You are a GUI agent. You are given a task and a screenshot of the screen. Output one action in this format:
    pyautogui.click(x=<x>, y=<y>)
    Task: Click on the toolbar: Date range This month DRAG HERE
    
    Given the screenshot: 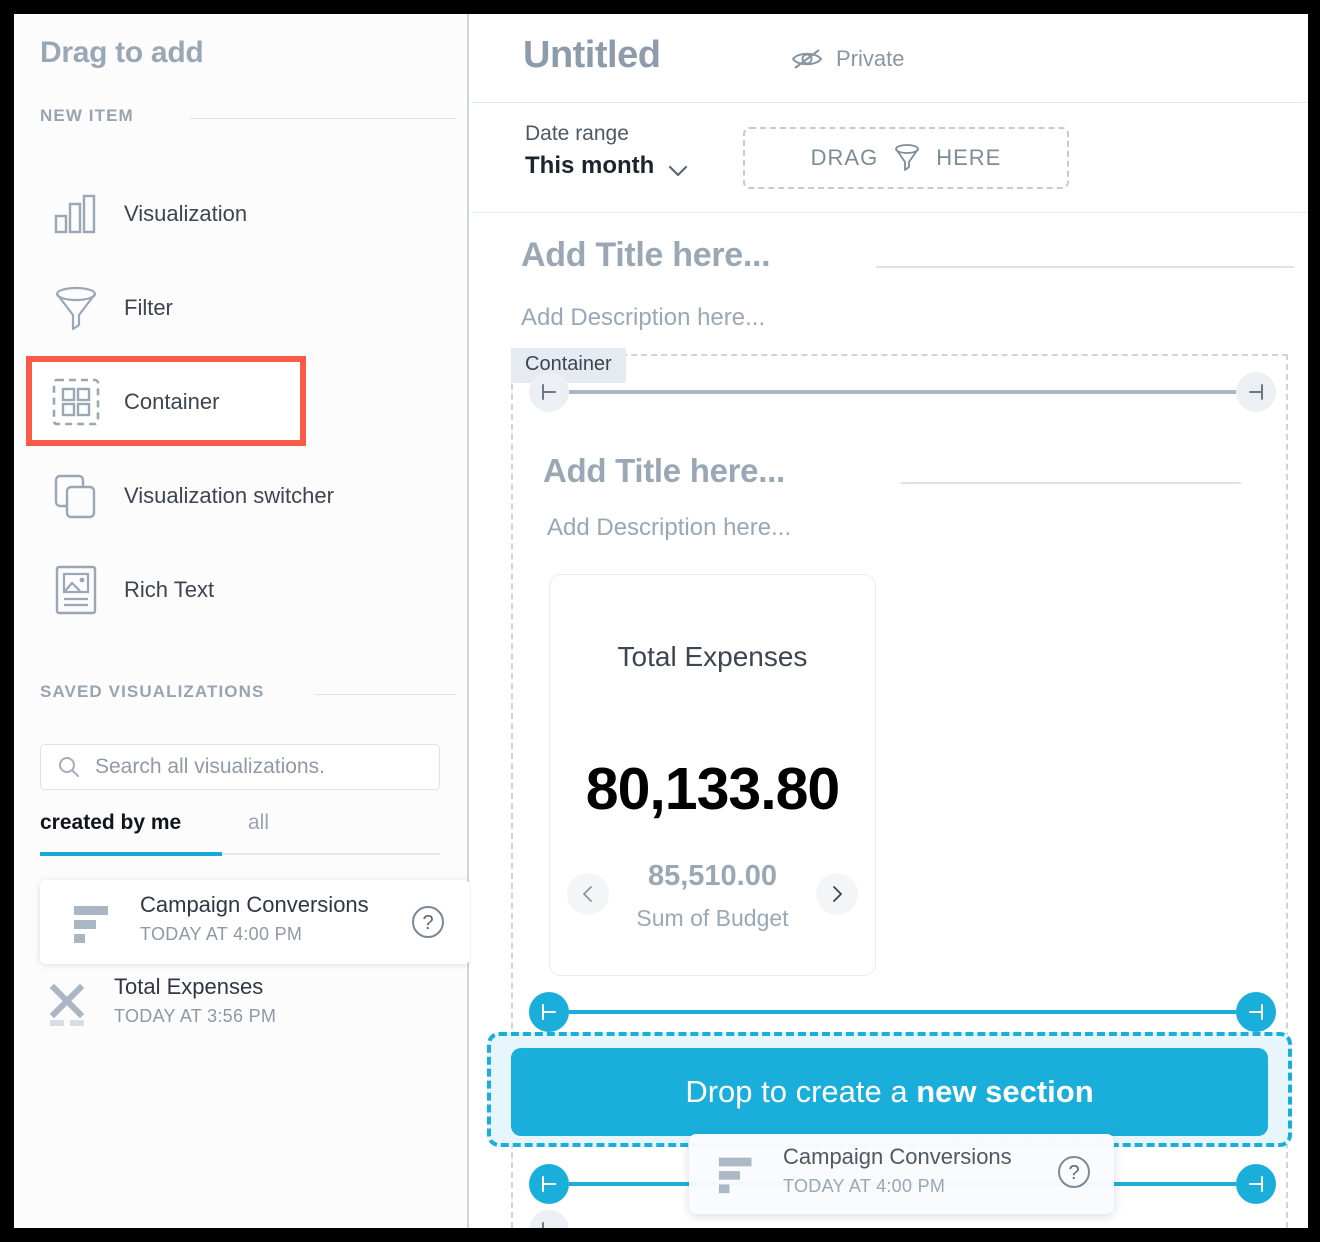 What is the action you would take?
    pyautogui.click(x=889, y=157)
    